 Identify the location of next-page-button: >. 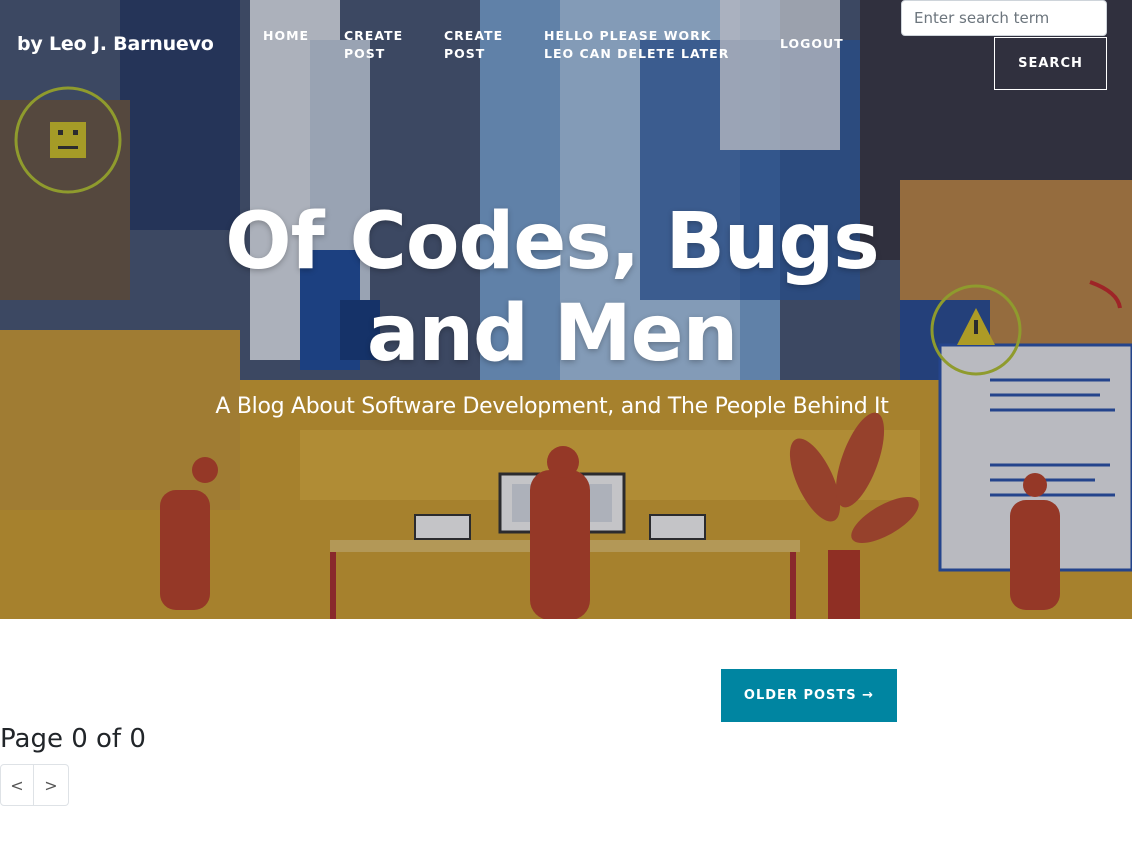
(51, 785).